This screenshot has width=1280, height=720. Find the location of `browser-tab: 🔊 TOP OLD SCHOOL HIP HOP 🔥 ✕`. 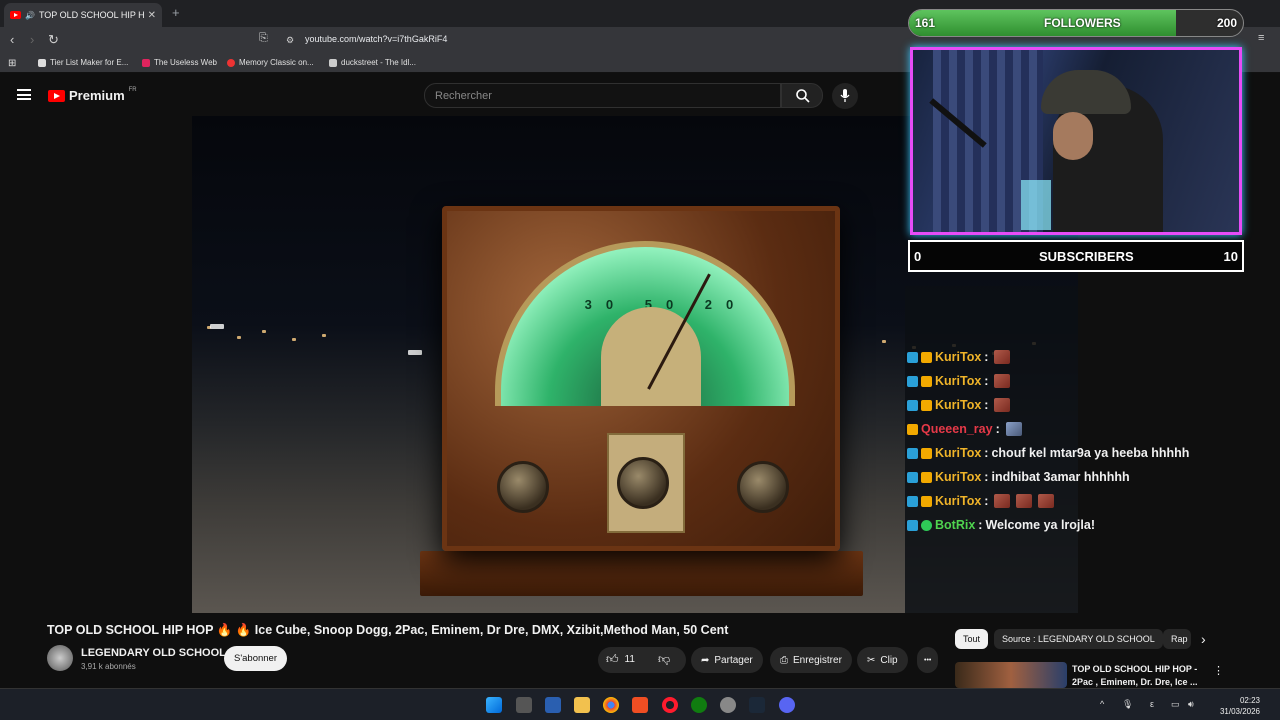

browser-tab: 🔊 TOP OLD SCHOOL HIP HOP 🔥 ✕ is located at coordinates (83, 15).